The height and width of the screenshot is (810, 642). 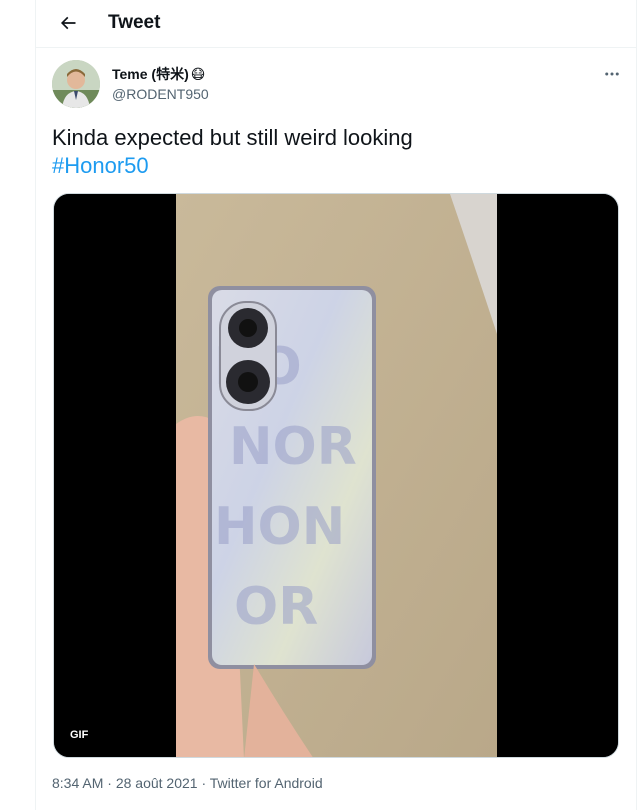 I want to click on back-button, so click(x=68, y=23).